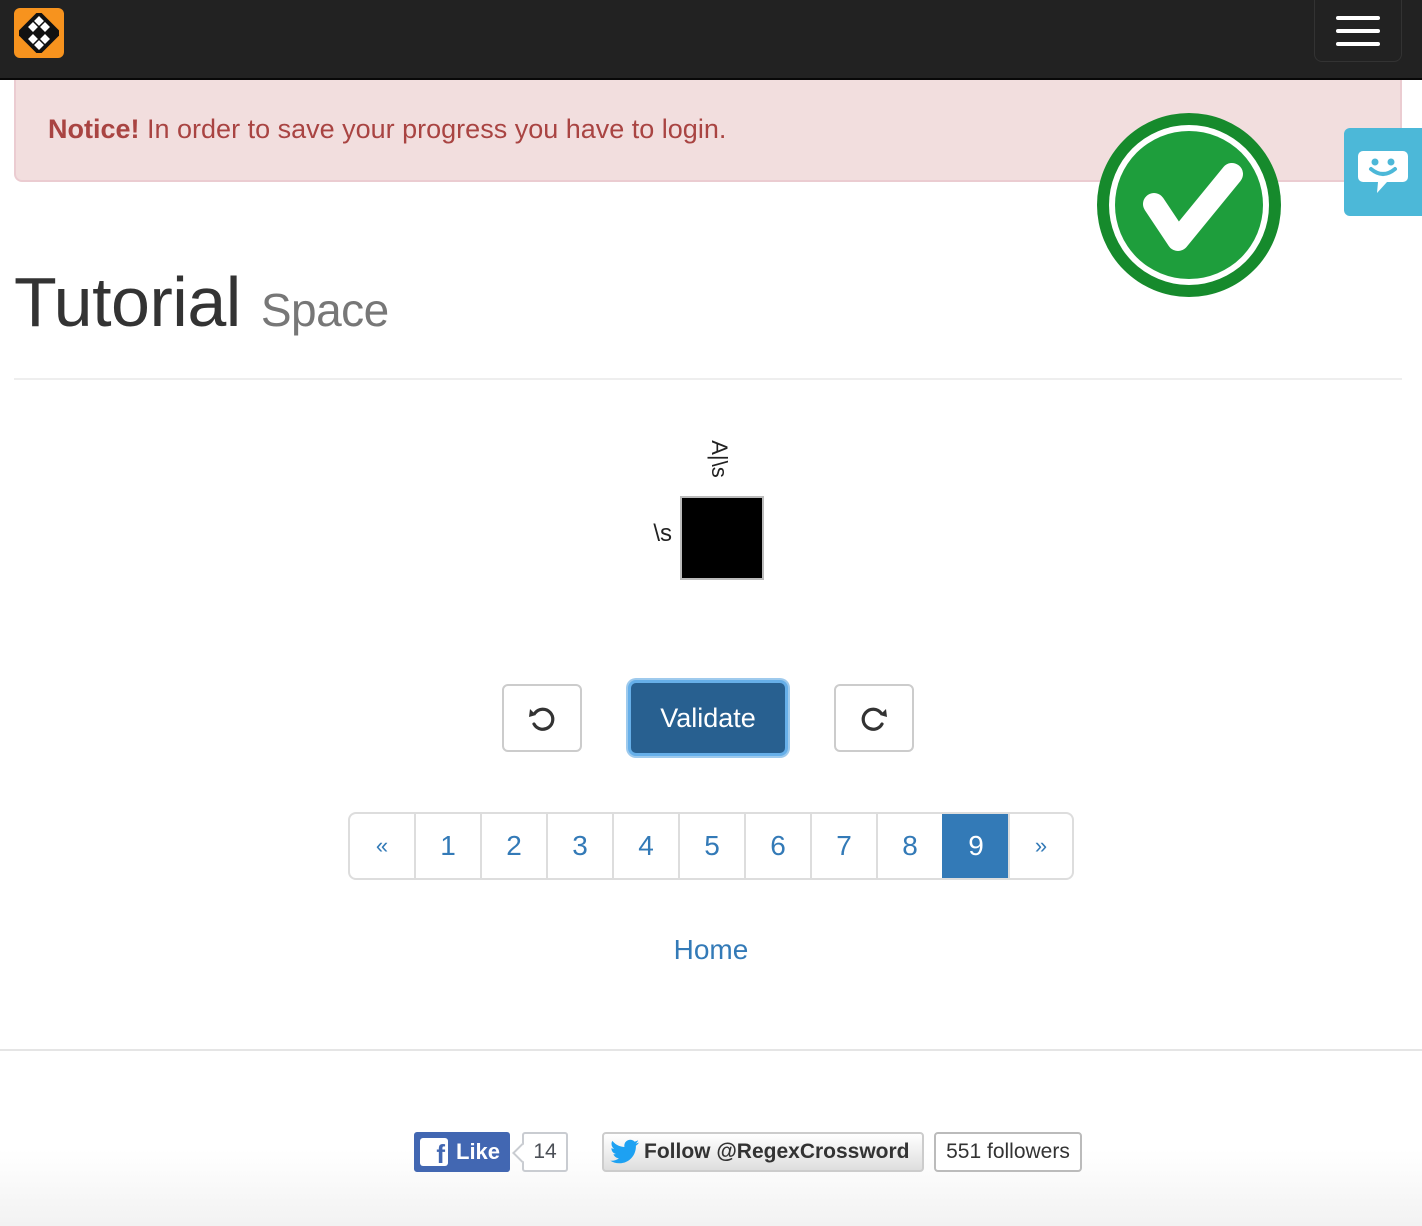  I want to click on validate-button: Validate, so click(708, 718).